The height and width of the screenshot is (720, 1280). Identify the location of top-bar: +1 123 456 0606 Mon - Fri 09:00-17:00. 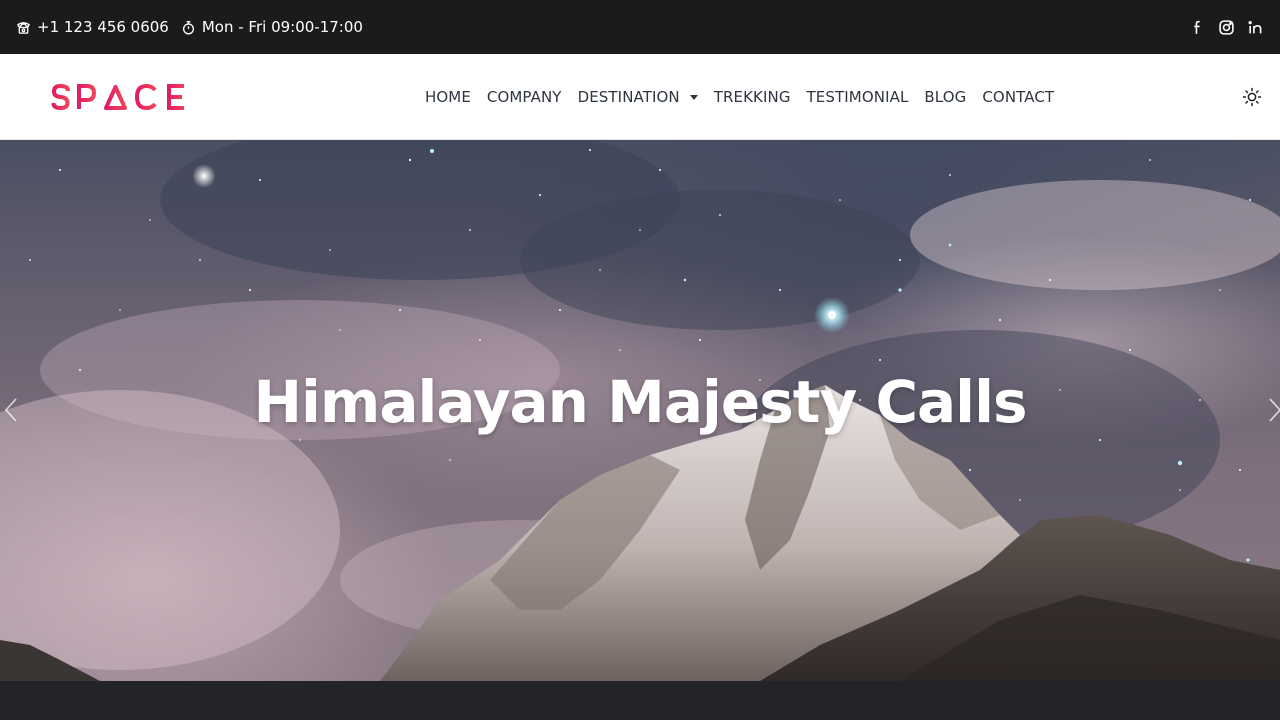
(640, 27).